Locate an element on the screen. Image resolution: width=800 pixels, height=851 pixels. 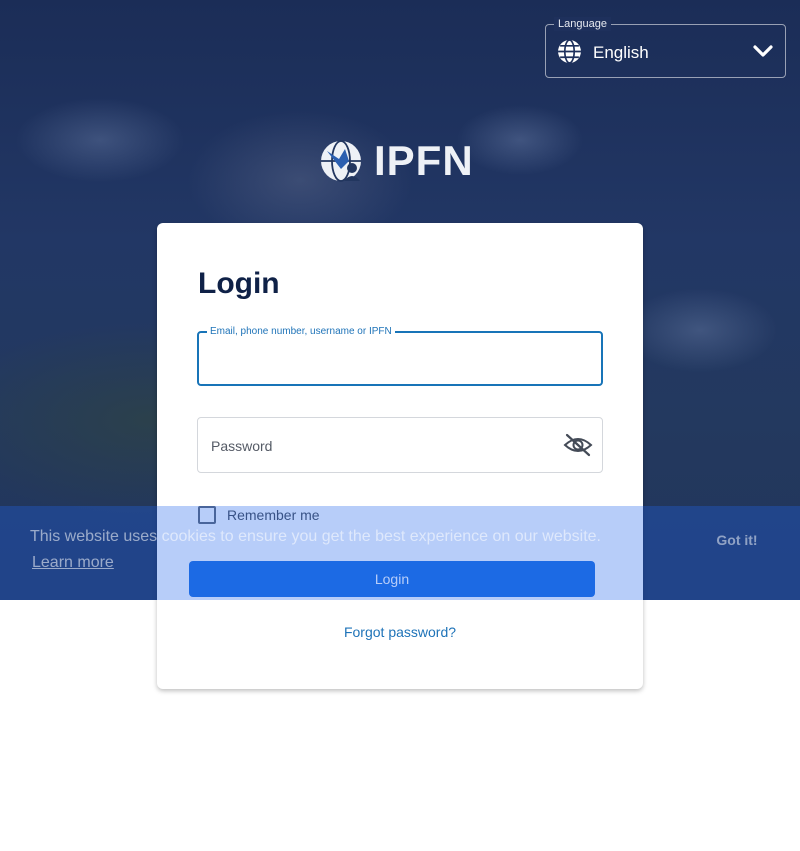
forgot-password-link: Forgot password? is located at coordinates (400, 632).